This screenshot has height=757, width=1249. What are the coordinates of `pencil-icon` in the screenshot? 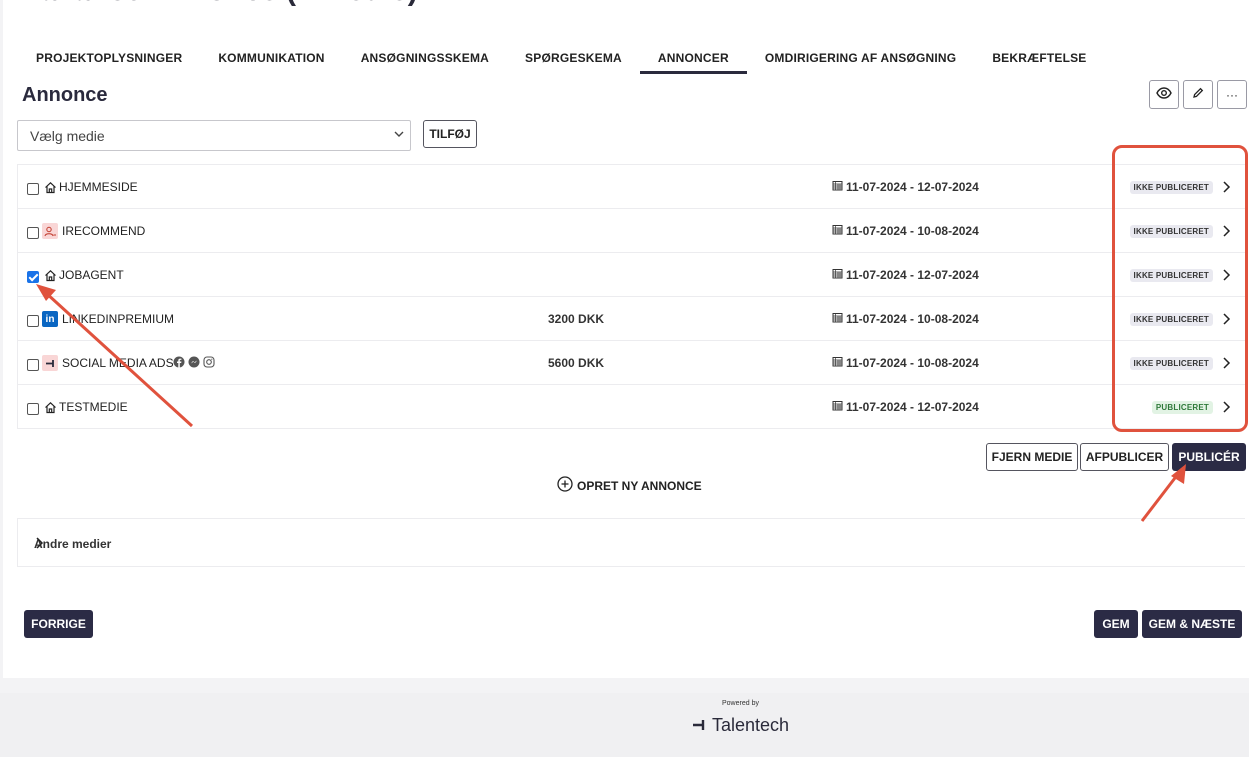 It's located at (1198, 94).